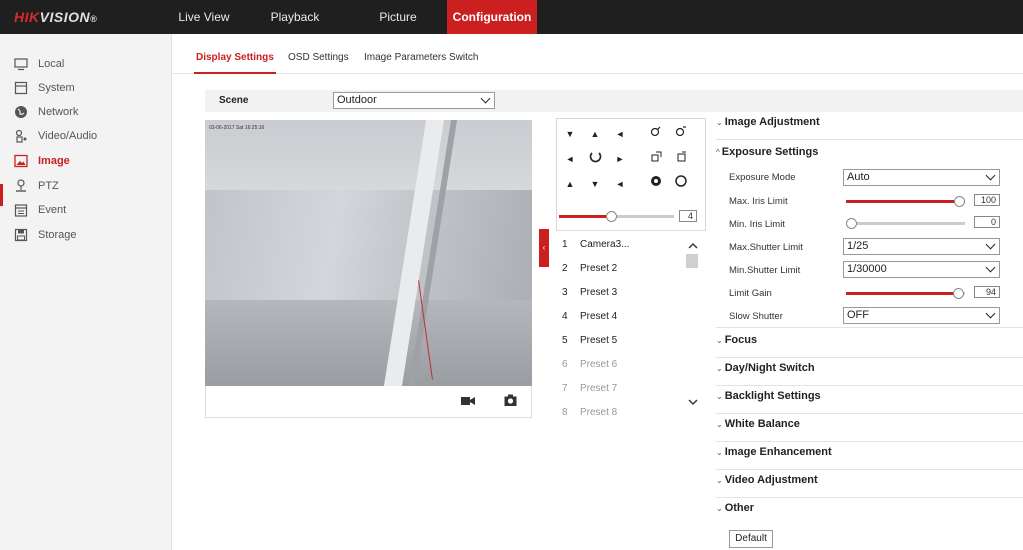  I want to click on section-title: White Balance, so click(762, 424).